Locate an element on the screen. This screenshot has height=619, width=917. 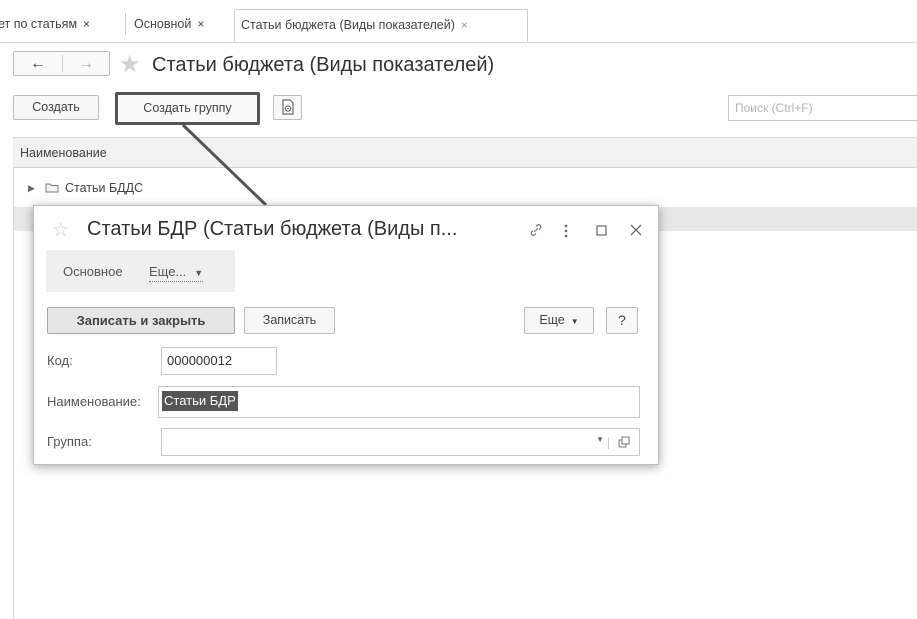
favorite-star-outline-icon: ☆ is located at coordinates (60, 230).